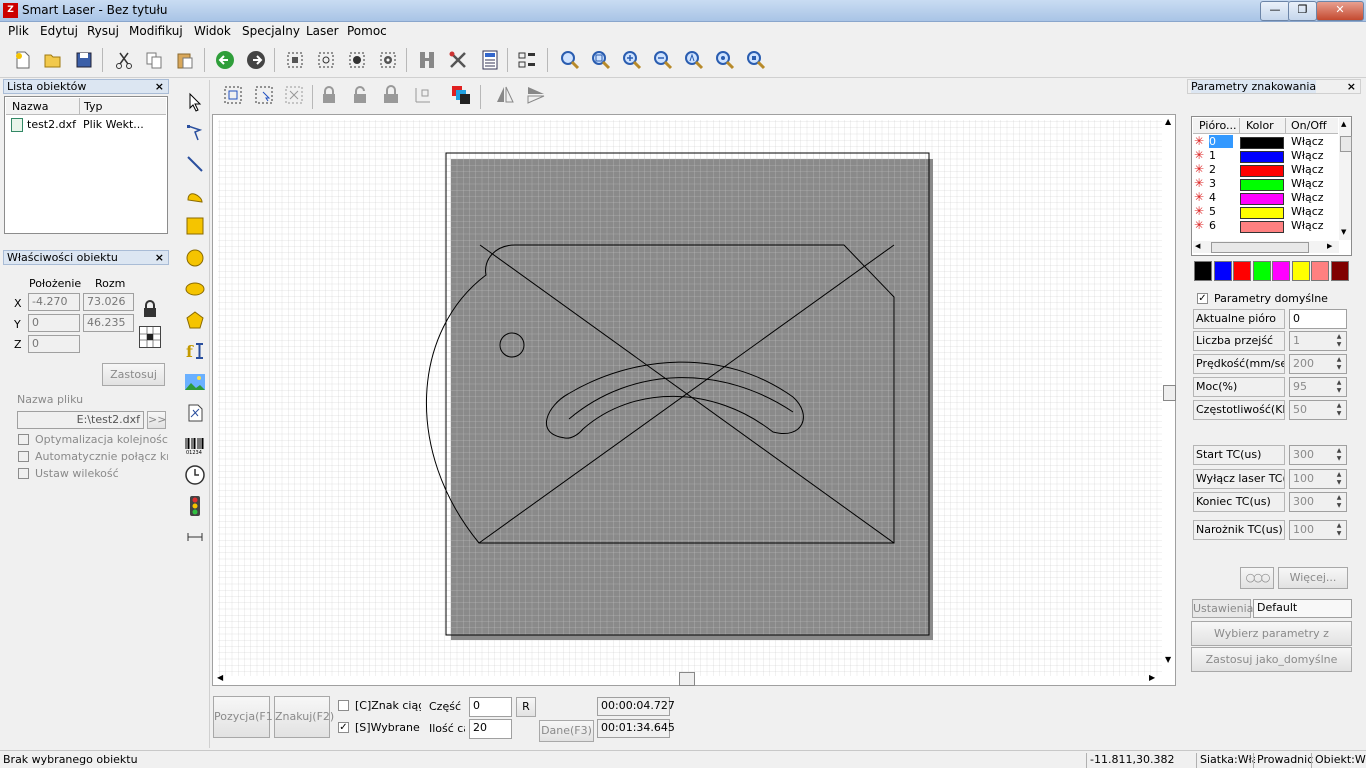 The height and width of the screenshot is (768, 1366). Describe the element at coordinates (1202, 298) in the screenshot. I see `default-params-checkbox: ✓` at that location.